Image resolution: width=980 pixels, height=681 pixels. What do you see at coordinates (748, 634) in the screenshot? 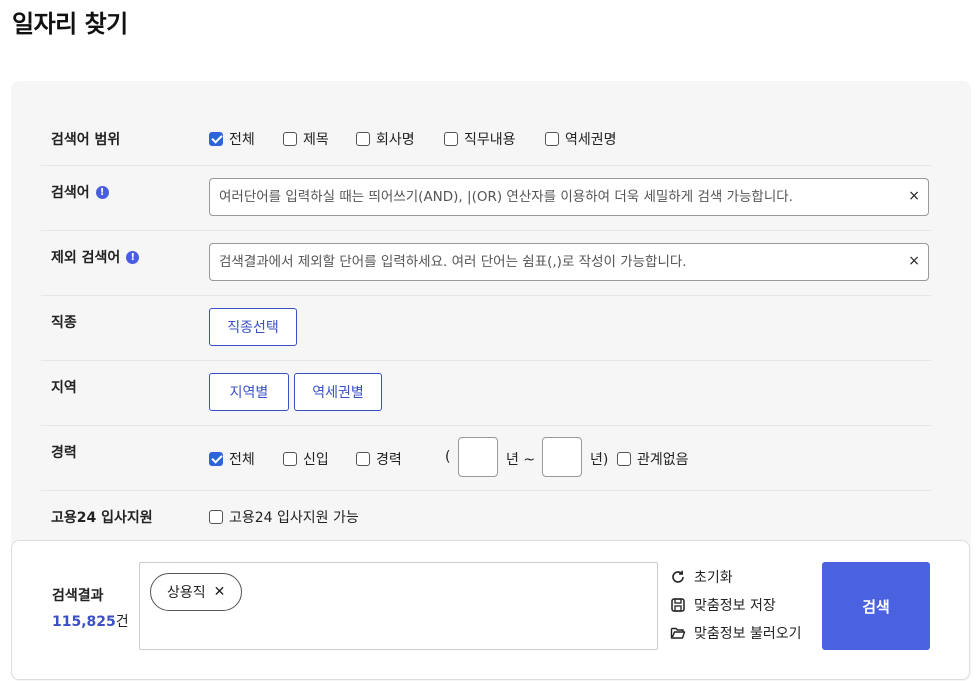
I see `load-custom-label: 맞춤정보 불러오기` at bounding box center [748, 634].